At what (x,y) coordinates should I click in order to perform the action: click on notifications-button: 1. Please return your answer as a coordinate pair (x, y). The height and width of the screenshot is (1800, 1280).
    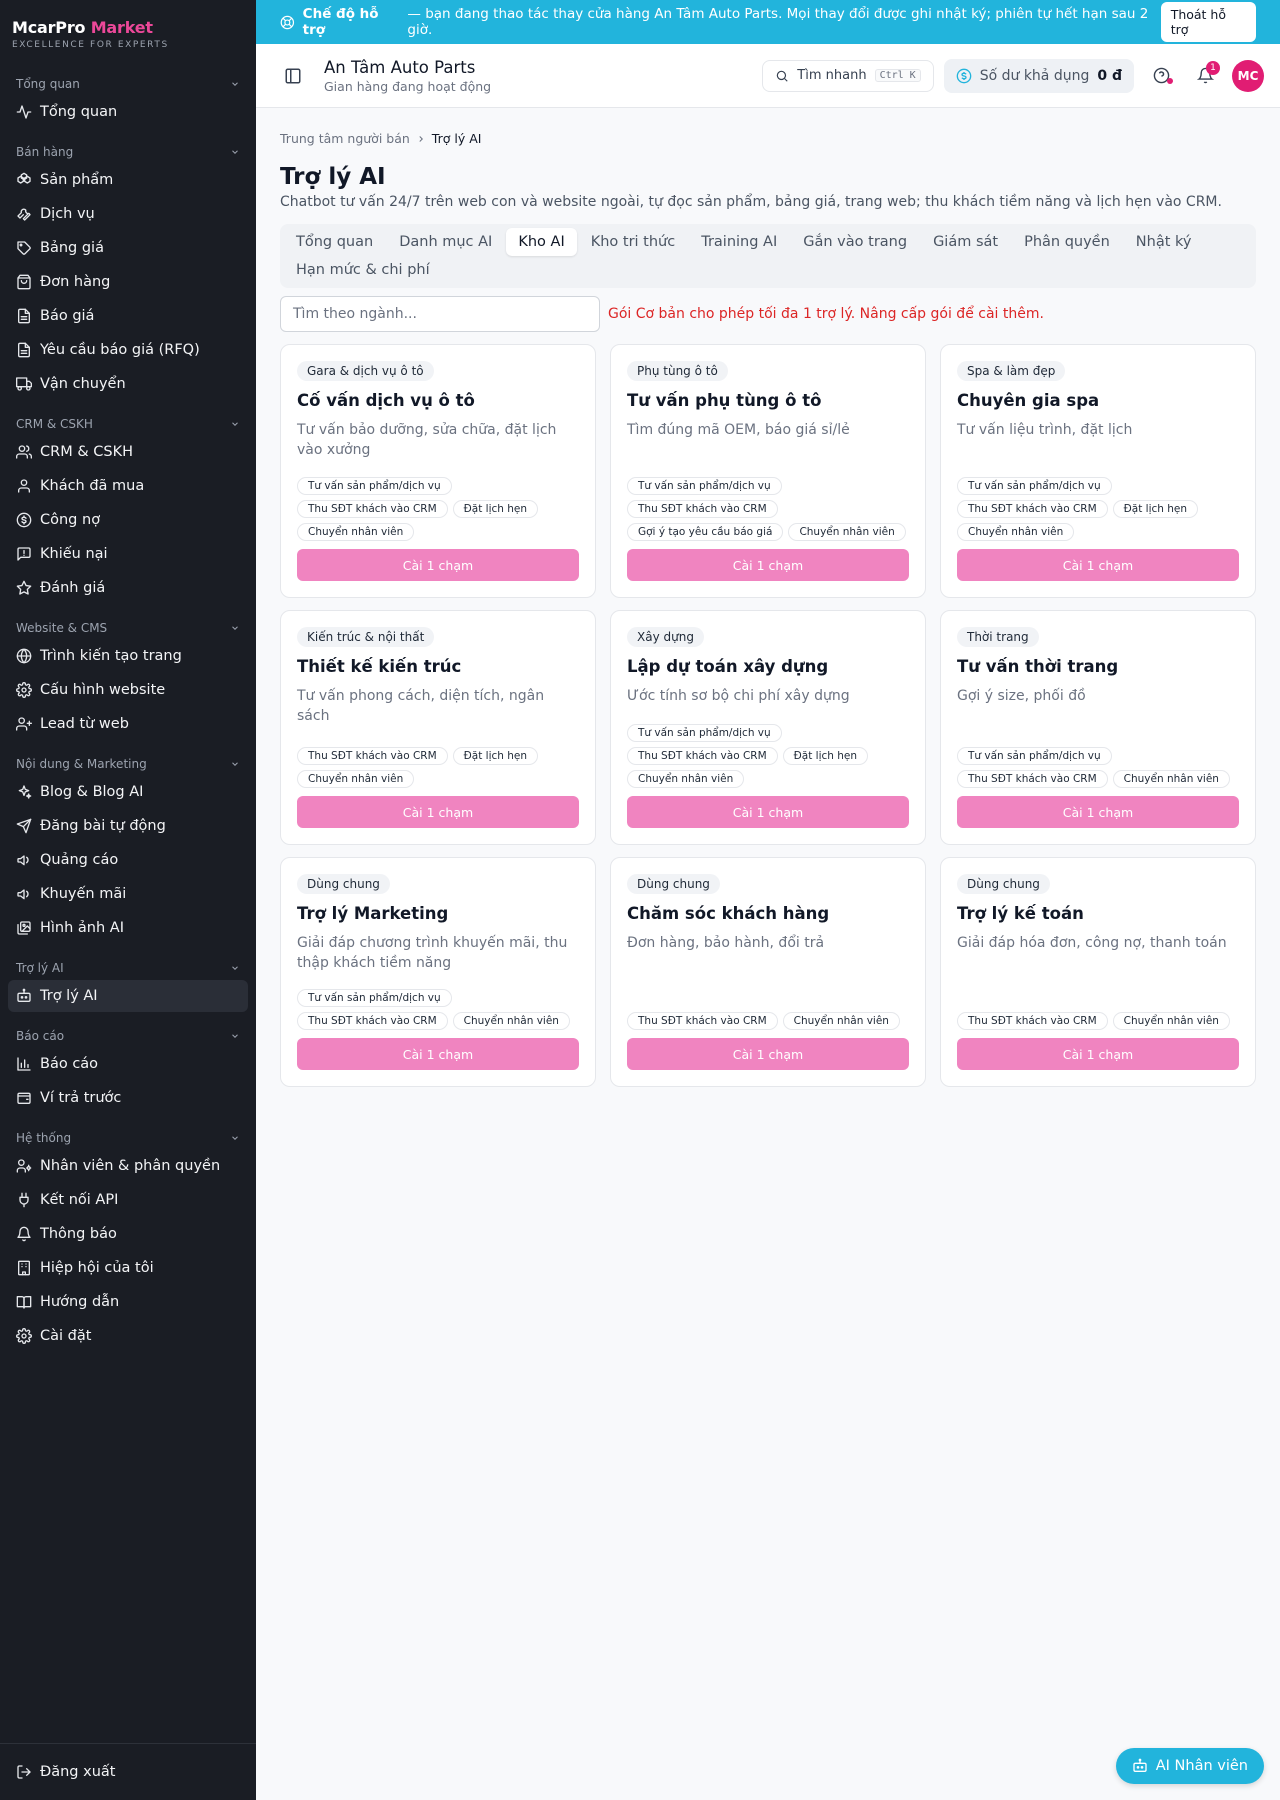
    Looking at the image, I should click on (1205, 76).